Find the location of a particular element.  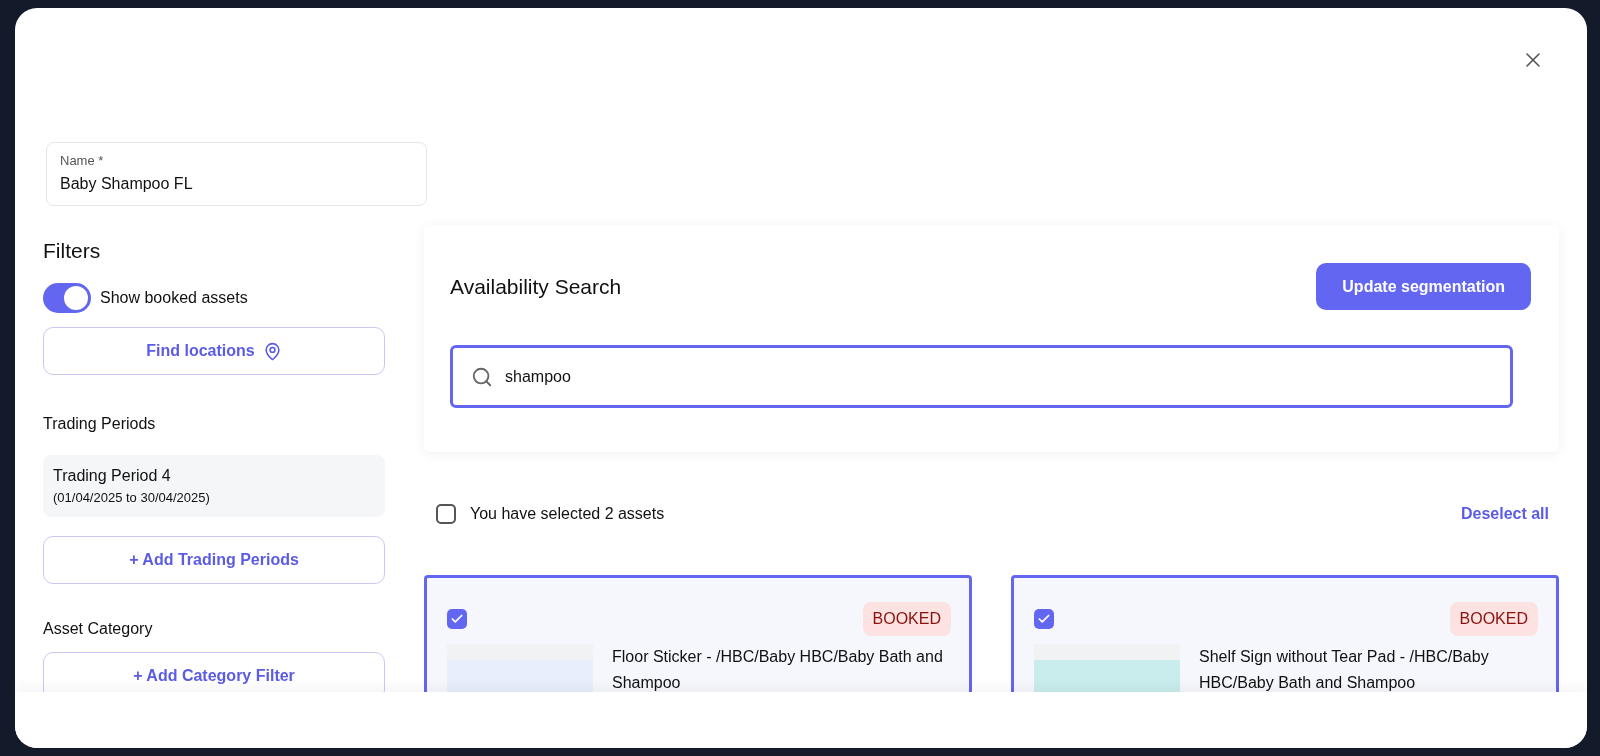

period-name: Trading Period 4 is located at coordinates (112, 476).